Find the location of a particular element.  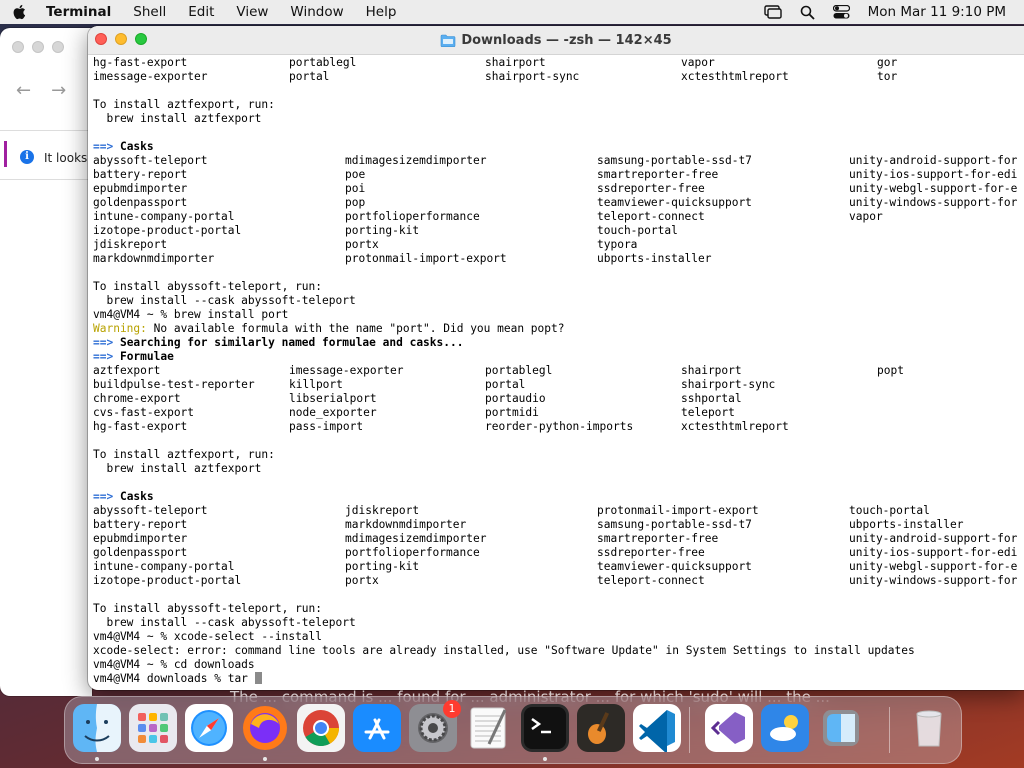

trash-icon is located at coordinates (929, 728).